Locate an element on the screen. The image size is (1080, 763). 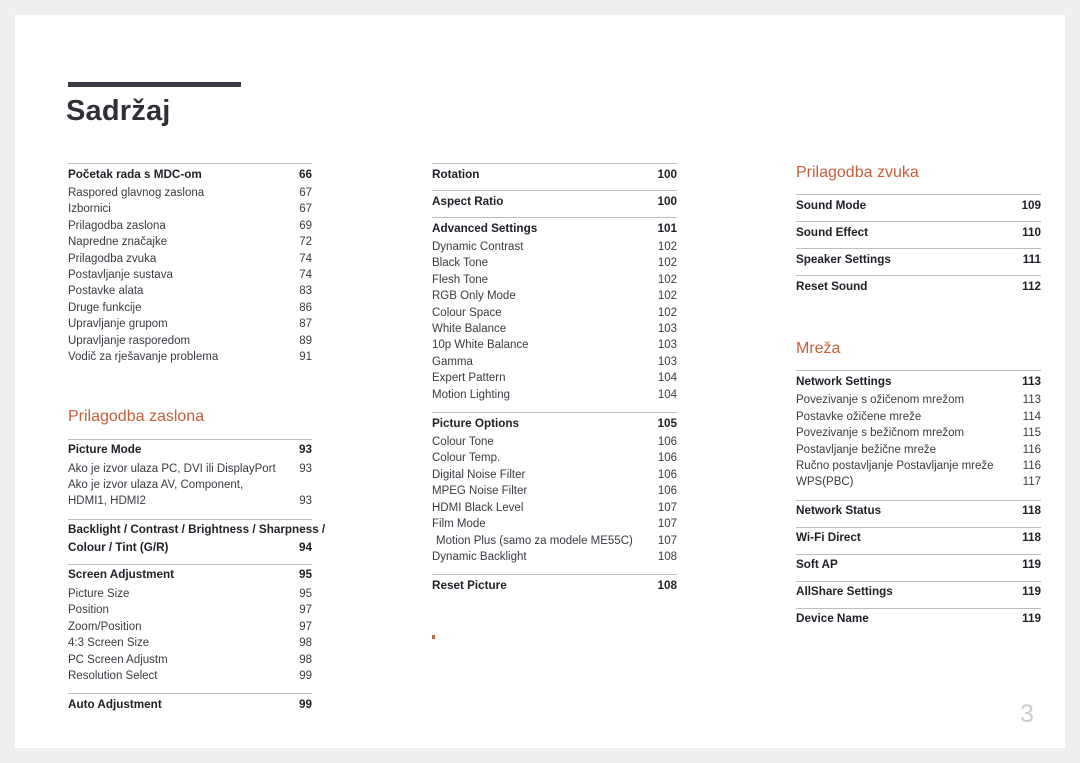
toc-entry-page: 93 is located at coordinates (305, 468).